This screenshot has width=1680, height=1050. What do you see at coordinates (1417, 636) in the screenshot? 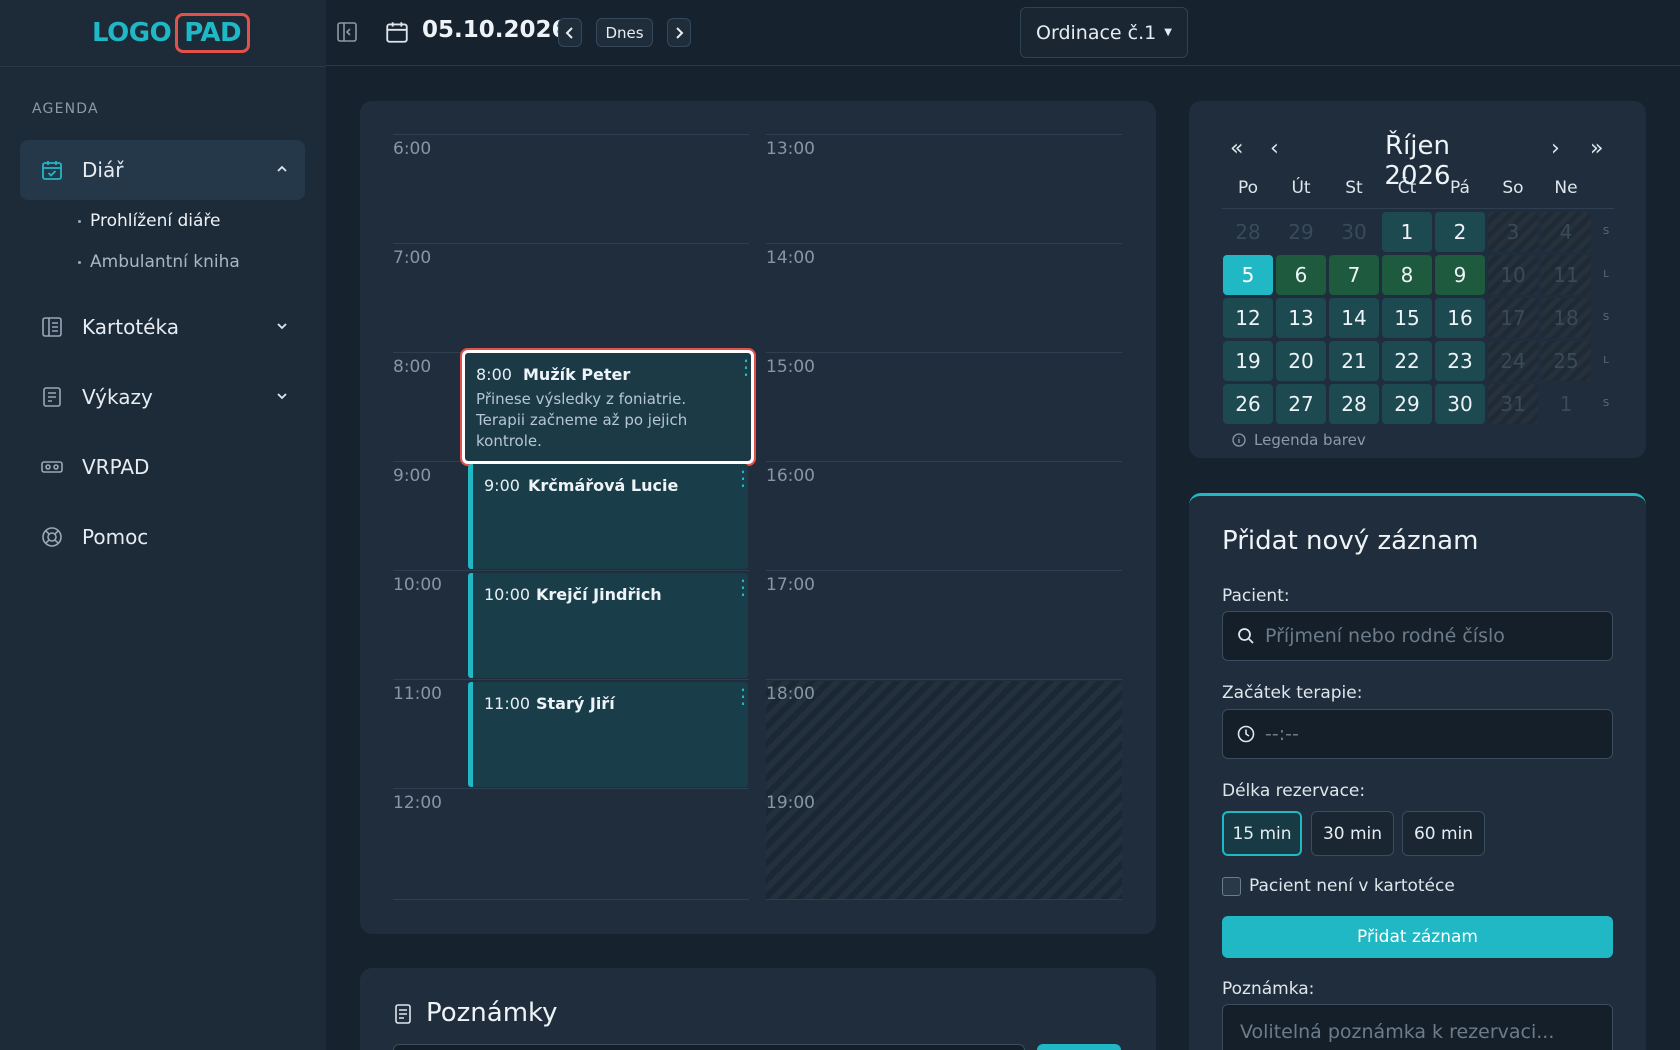
I see `patient-search-input: Příjmení nebo rodné číslo` at bounding box center [1417, 636].